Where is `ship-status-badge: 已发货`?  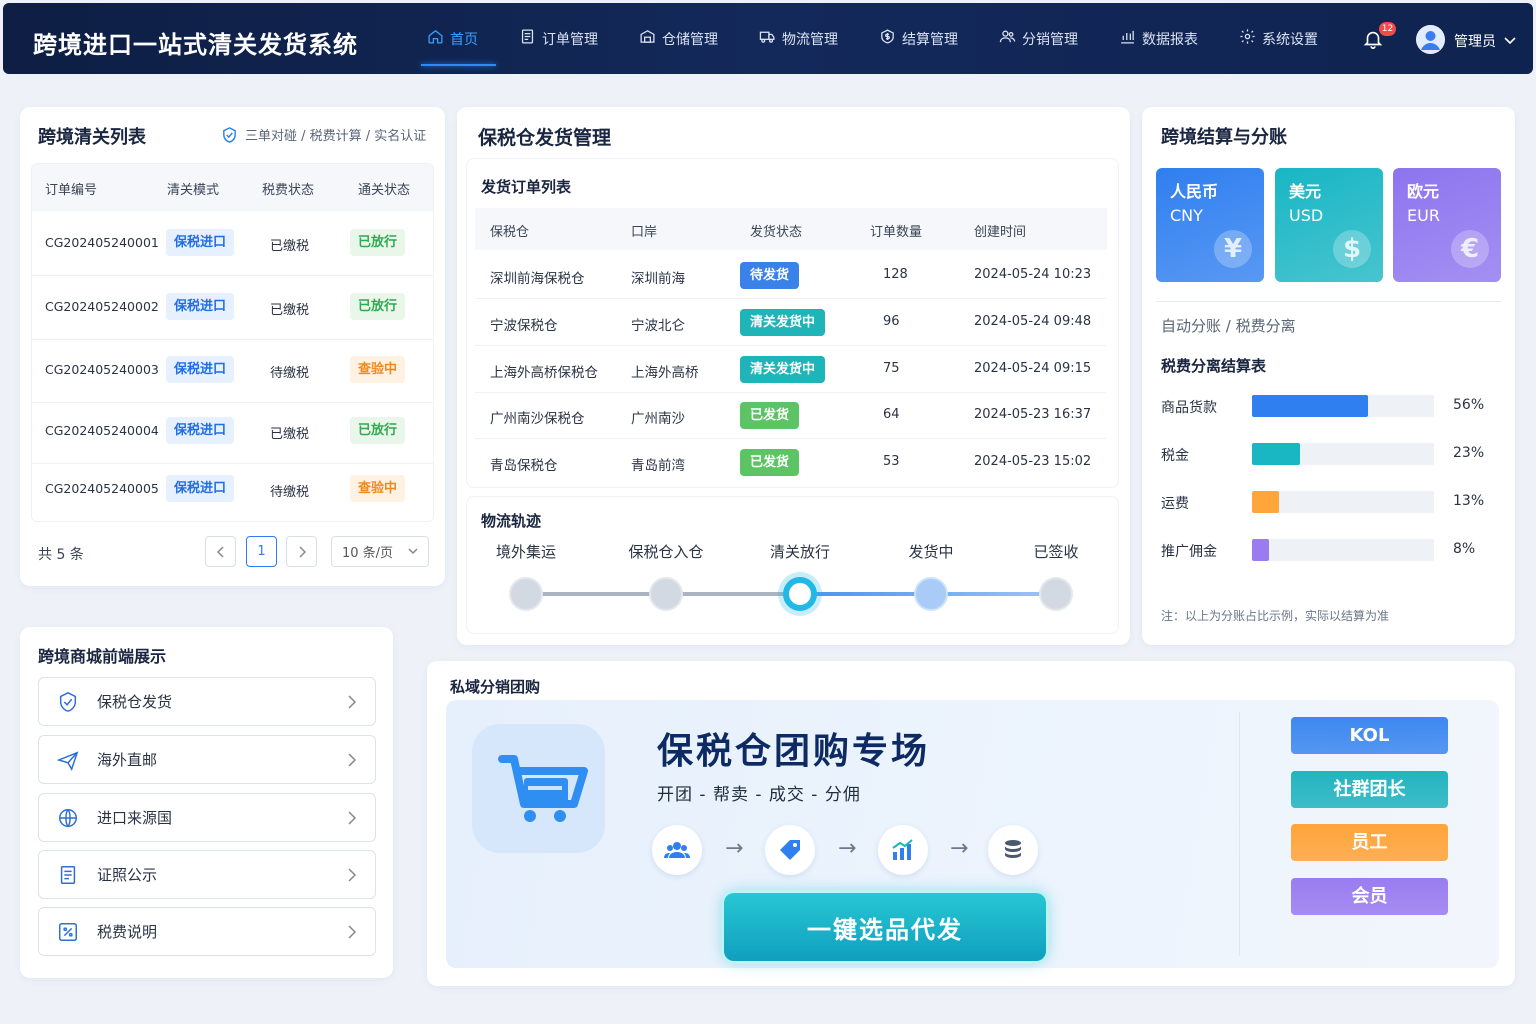 ship-status-badge: 已发货 is located at coordinates (770, 415).